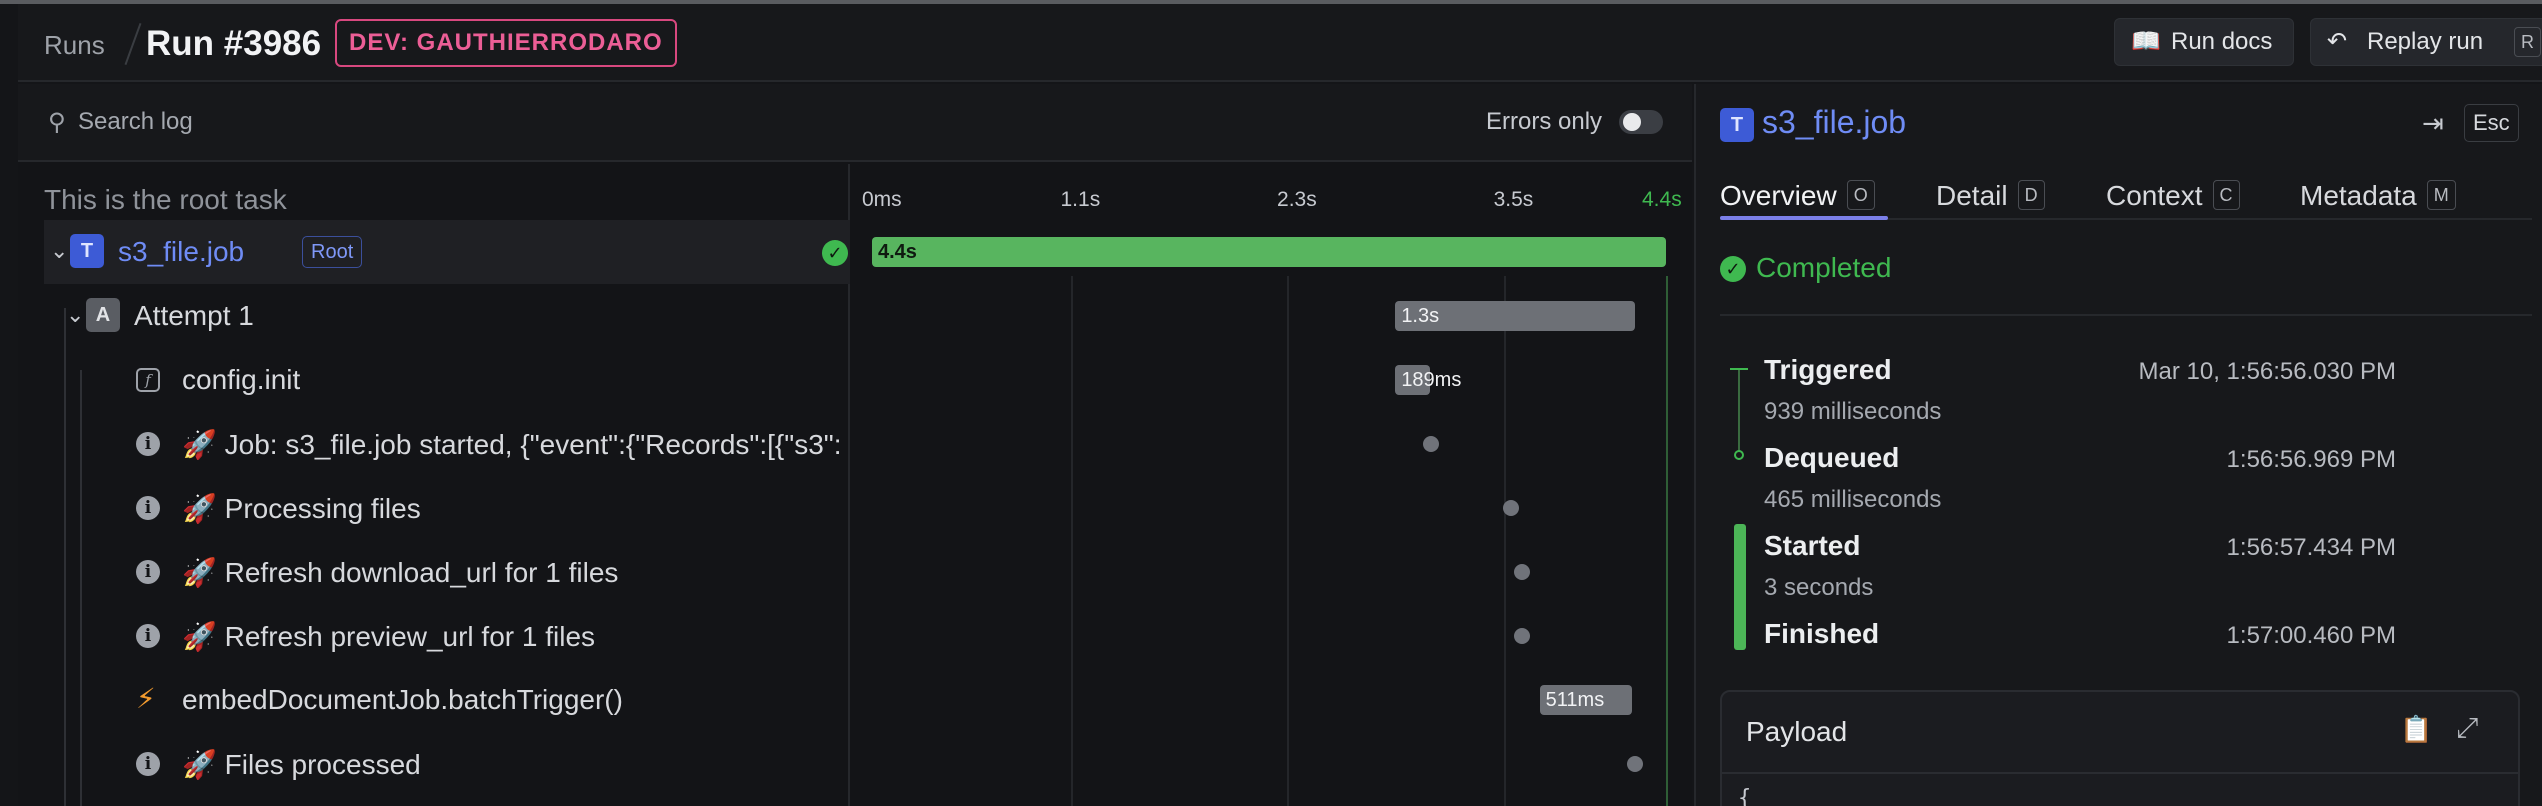  Describe the element at coordinates (1544, 121) in the screenshot. I see `errors-only-label: Errors only` at that location.